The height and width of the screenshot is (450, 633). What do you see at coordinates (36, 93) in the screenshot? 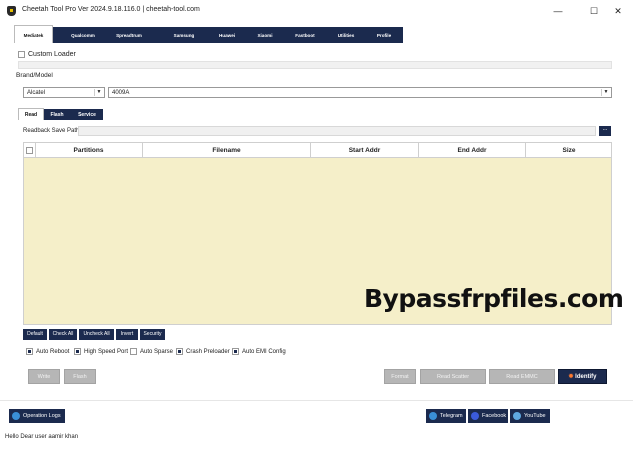
I see `brand-value: Alcatel` at bounding box center [36, 93].